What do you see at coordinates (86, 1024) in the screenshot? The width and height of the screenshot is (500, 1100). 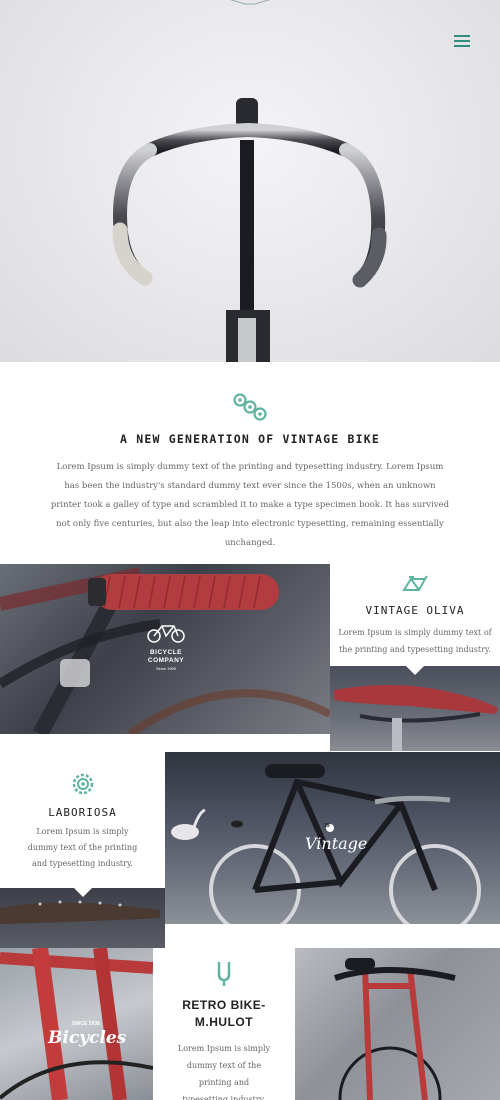 I see `since-badge: SINCE 1938` at bounding box center [86, 1024].